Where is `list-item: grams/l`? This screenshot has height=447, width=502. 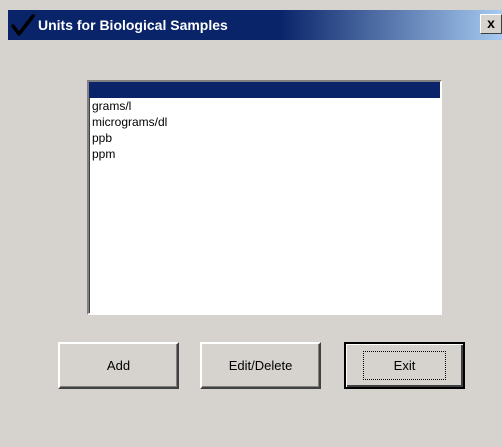
list-item: grams/l is located at coordinates (264, 106).